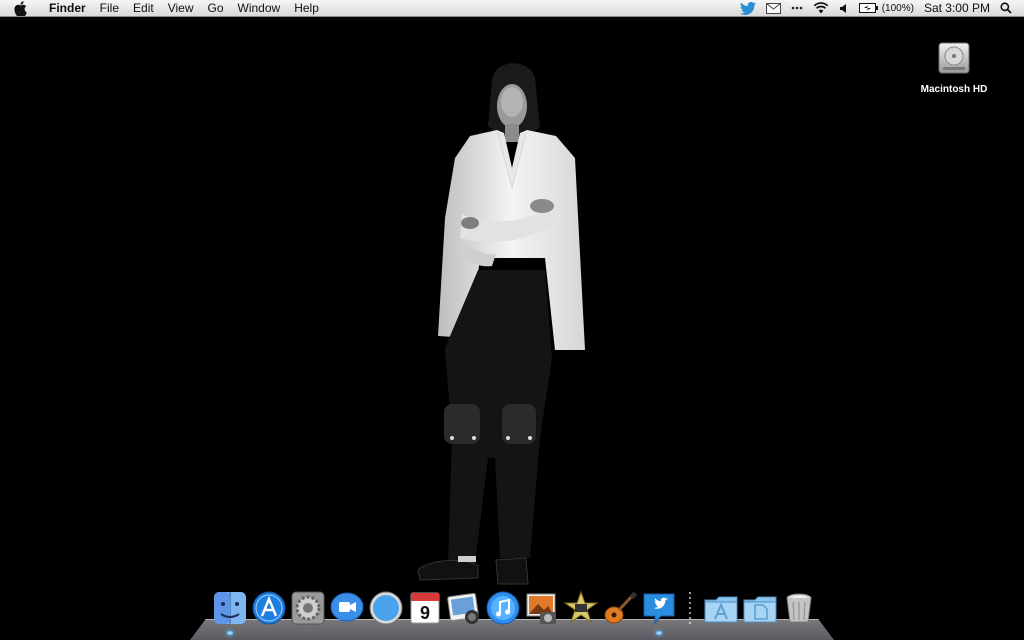  I want to click on battery-icon, so click(868, 8).